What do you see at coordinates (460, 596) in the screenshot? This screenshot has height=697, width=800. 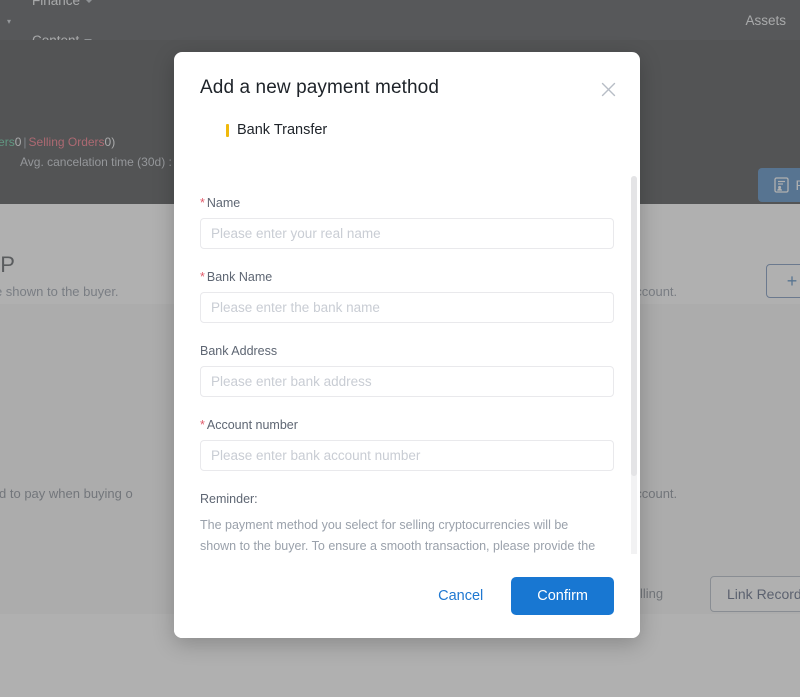 I see `cancel-button: Cancel` at bounding box center [460, 596].